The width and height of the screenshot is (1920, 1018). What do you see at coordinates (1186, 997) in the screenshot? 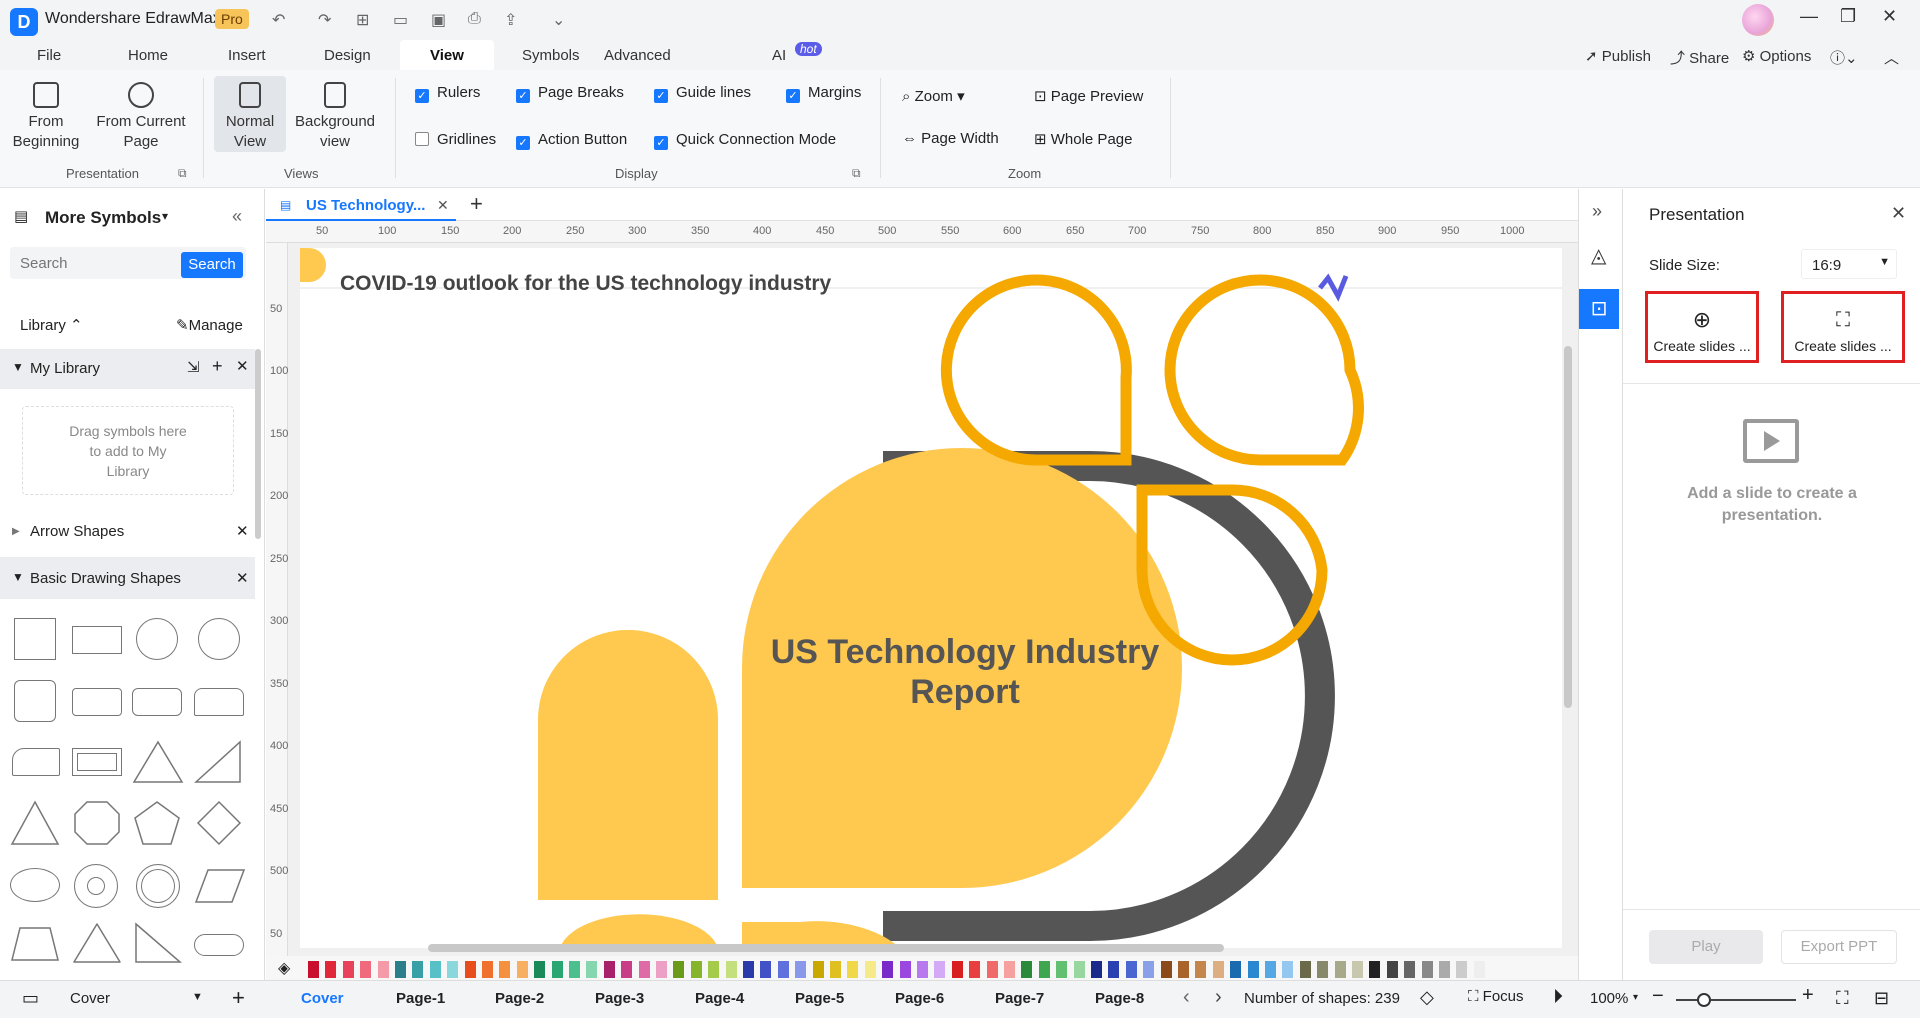
I see `chevron-left-icon: ‹` at bounding box center [1186, 997].